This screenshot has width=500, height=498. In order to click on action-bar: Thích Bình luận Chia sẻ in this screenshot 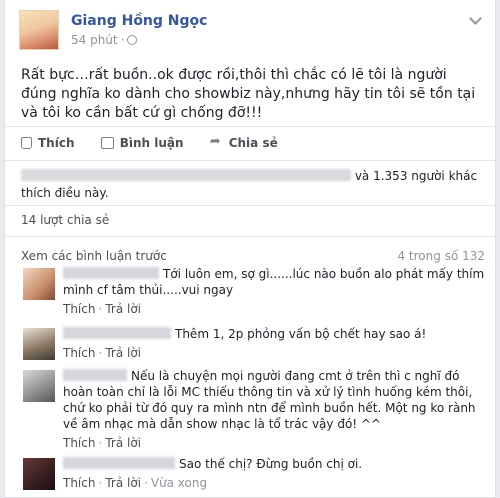, I will do `click(160, 144)`.